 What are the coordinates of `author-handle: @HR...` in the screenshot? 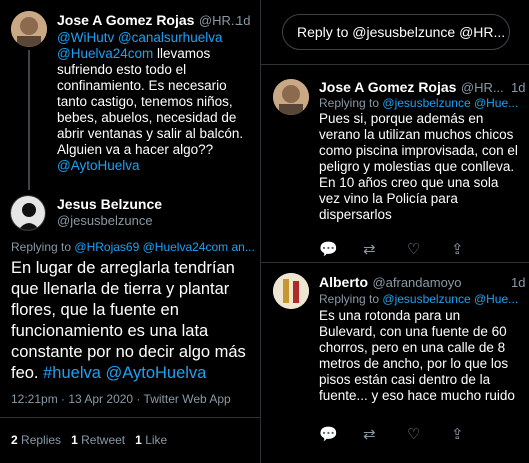 It's located at (482, 87).